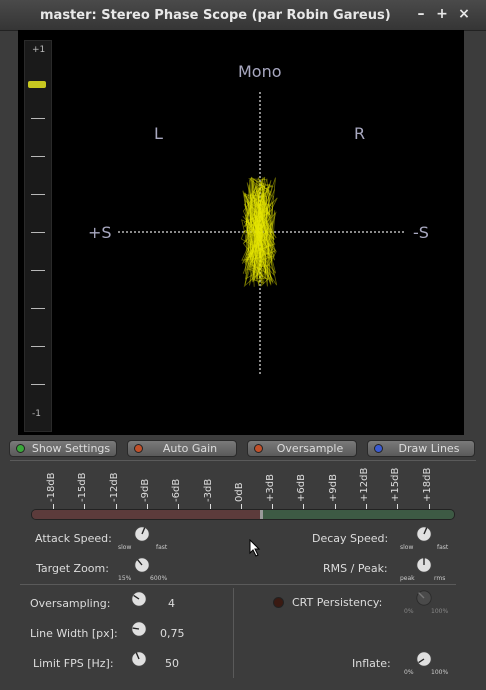 This screenshot has height=690, width=486. What do you see at coordinates (424, 598) in the screenshot?
I see `crt-persistency-knob` at bounding box center [424, 598].